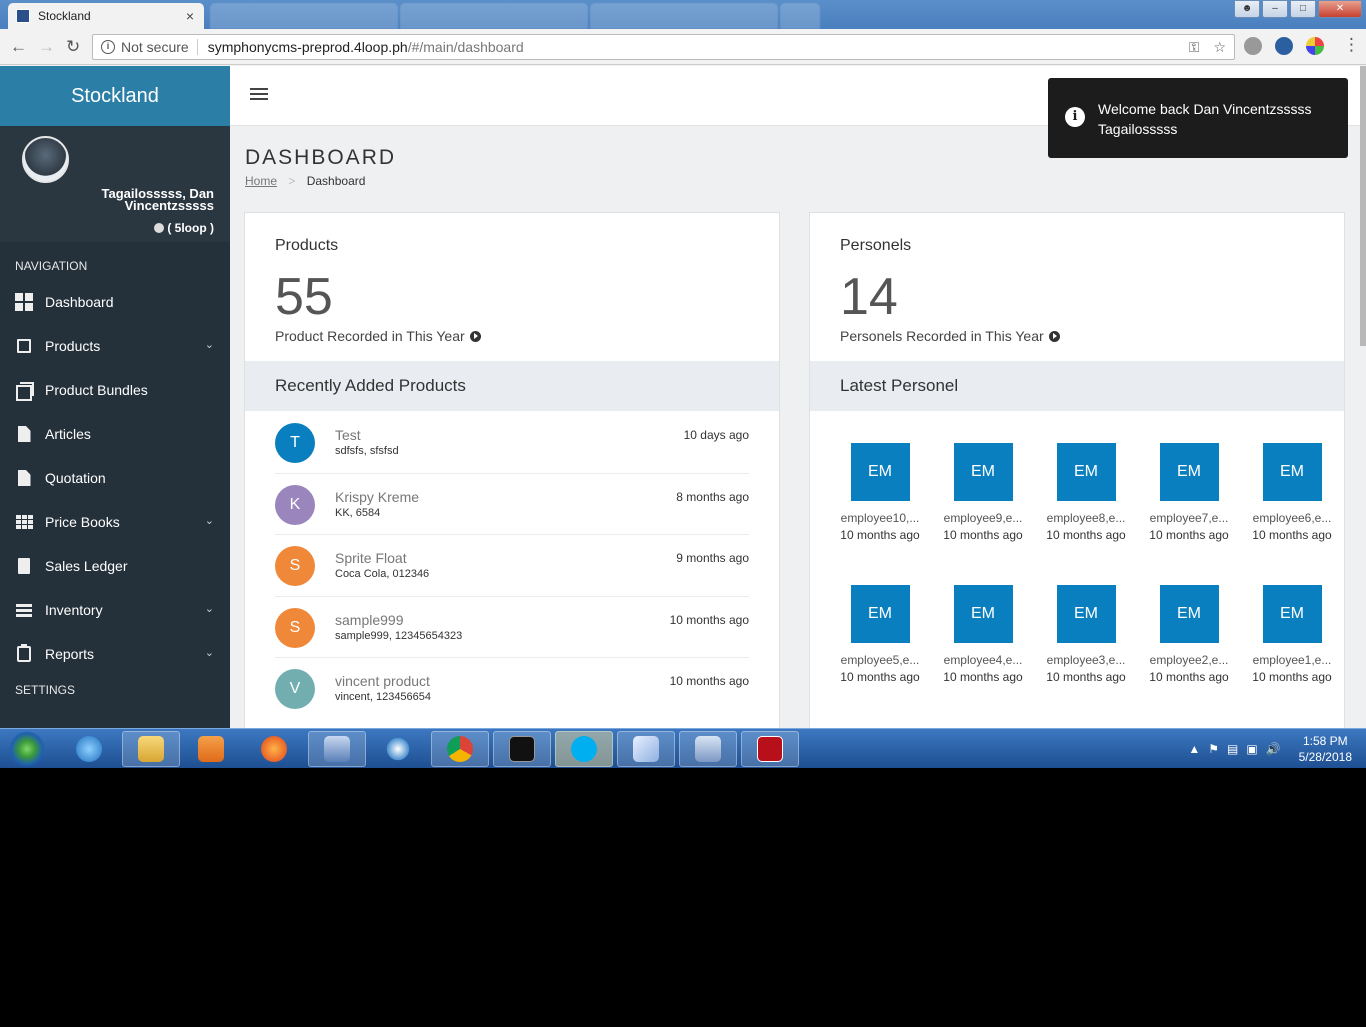  Describe the element at coordinates (1292, 614) in the screenshot. I see `employee-avatar: EM` at that location.